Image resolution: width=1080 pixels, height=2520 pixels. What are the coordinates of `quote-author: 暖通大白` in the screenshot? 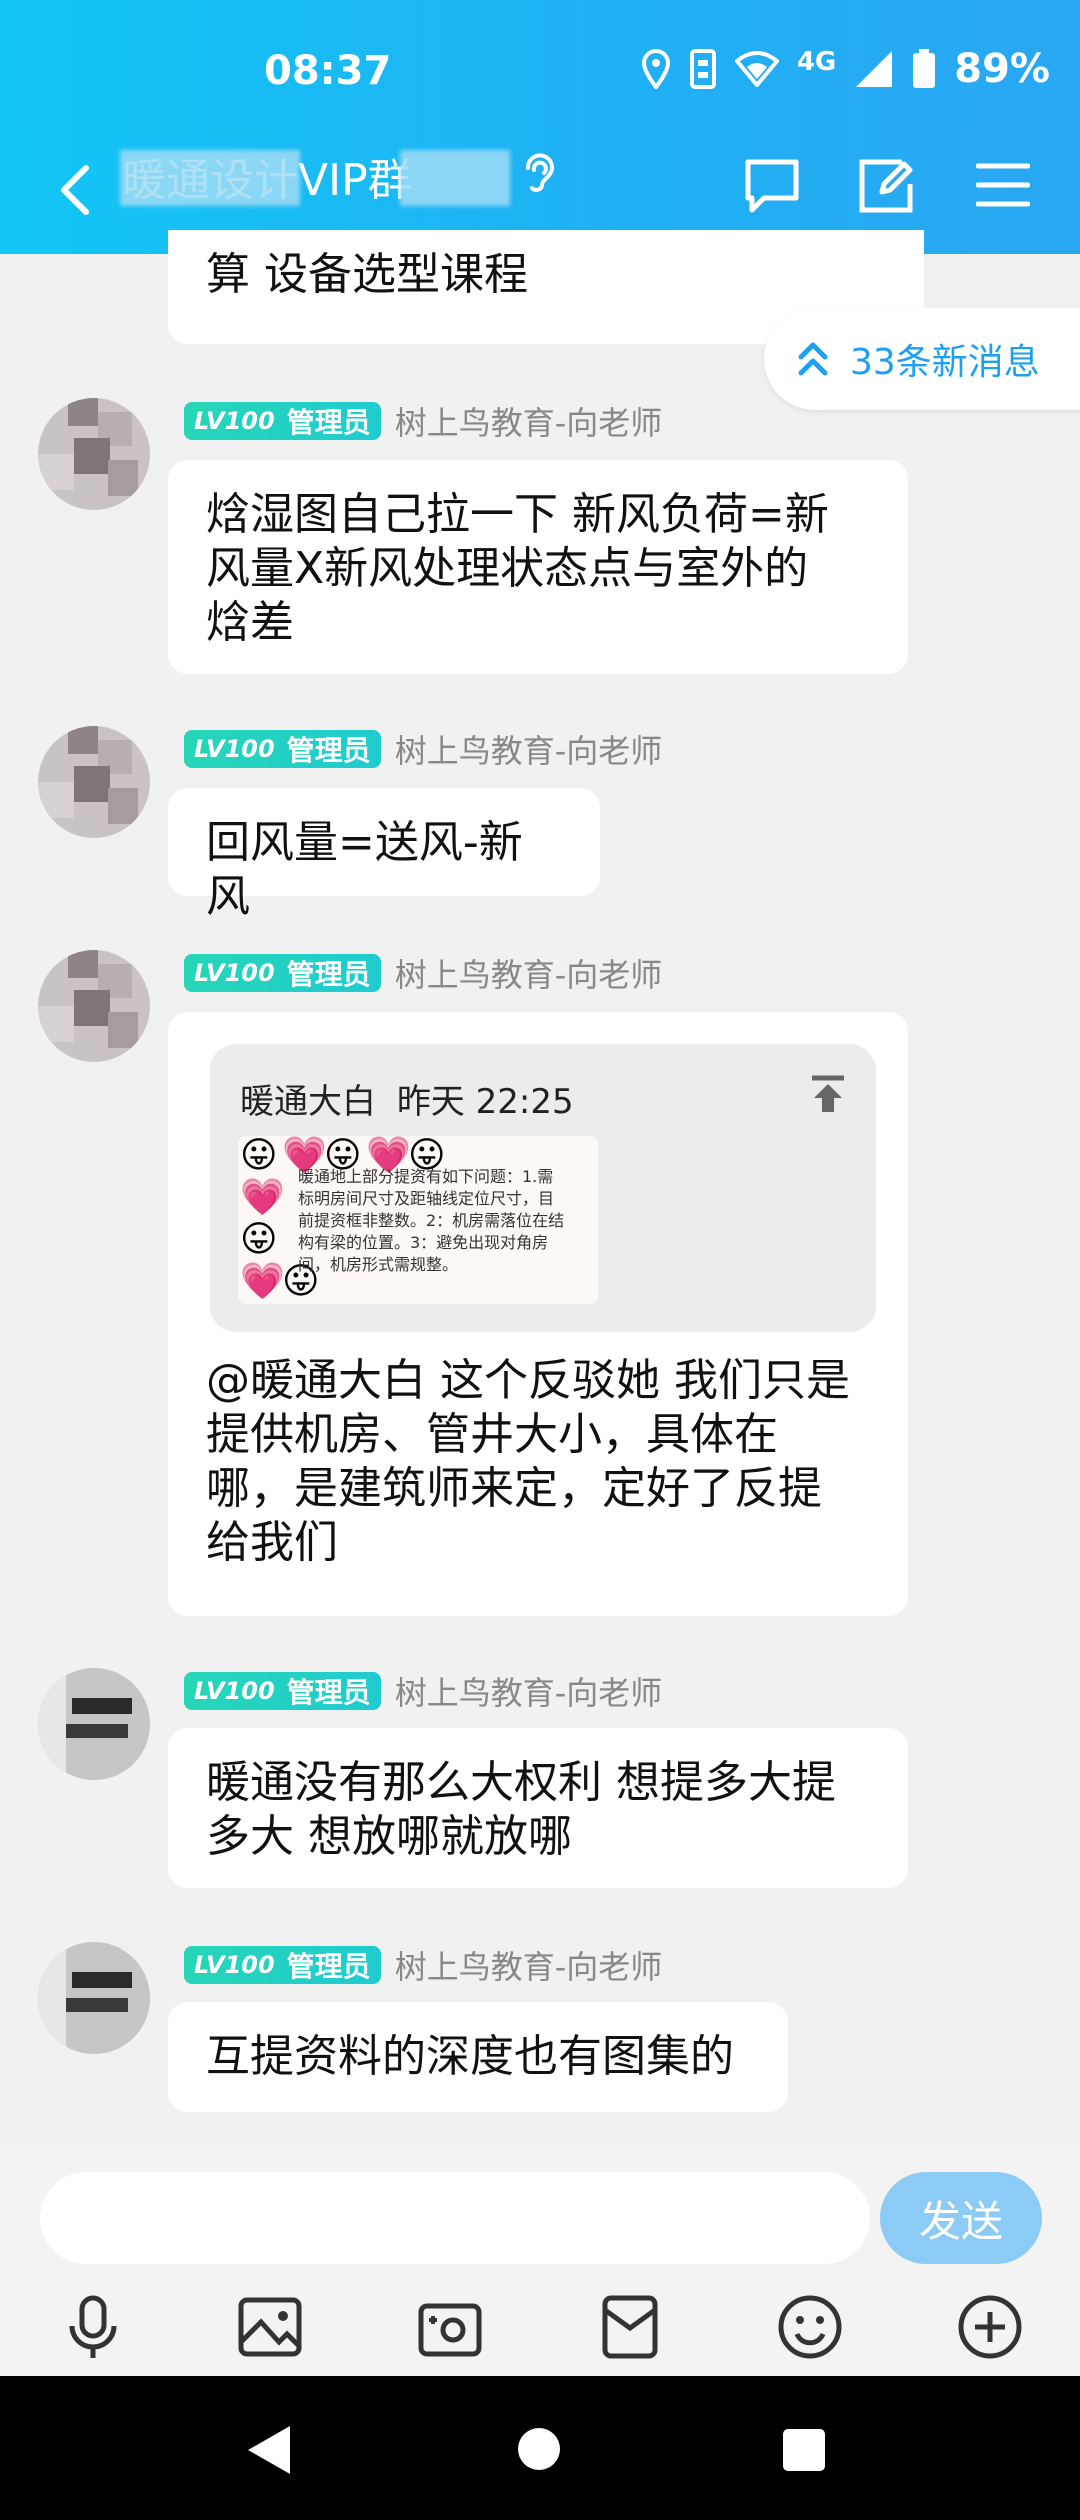 It's located at (308, 1102).